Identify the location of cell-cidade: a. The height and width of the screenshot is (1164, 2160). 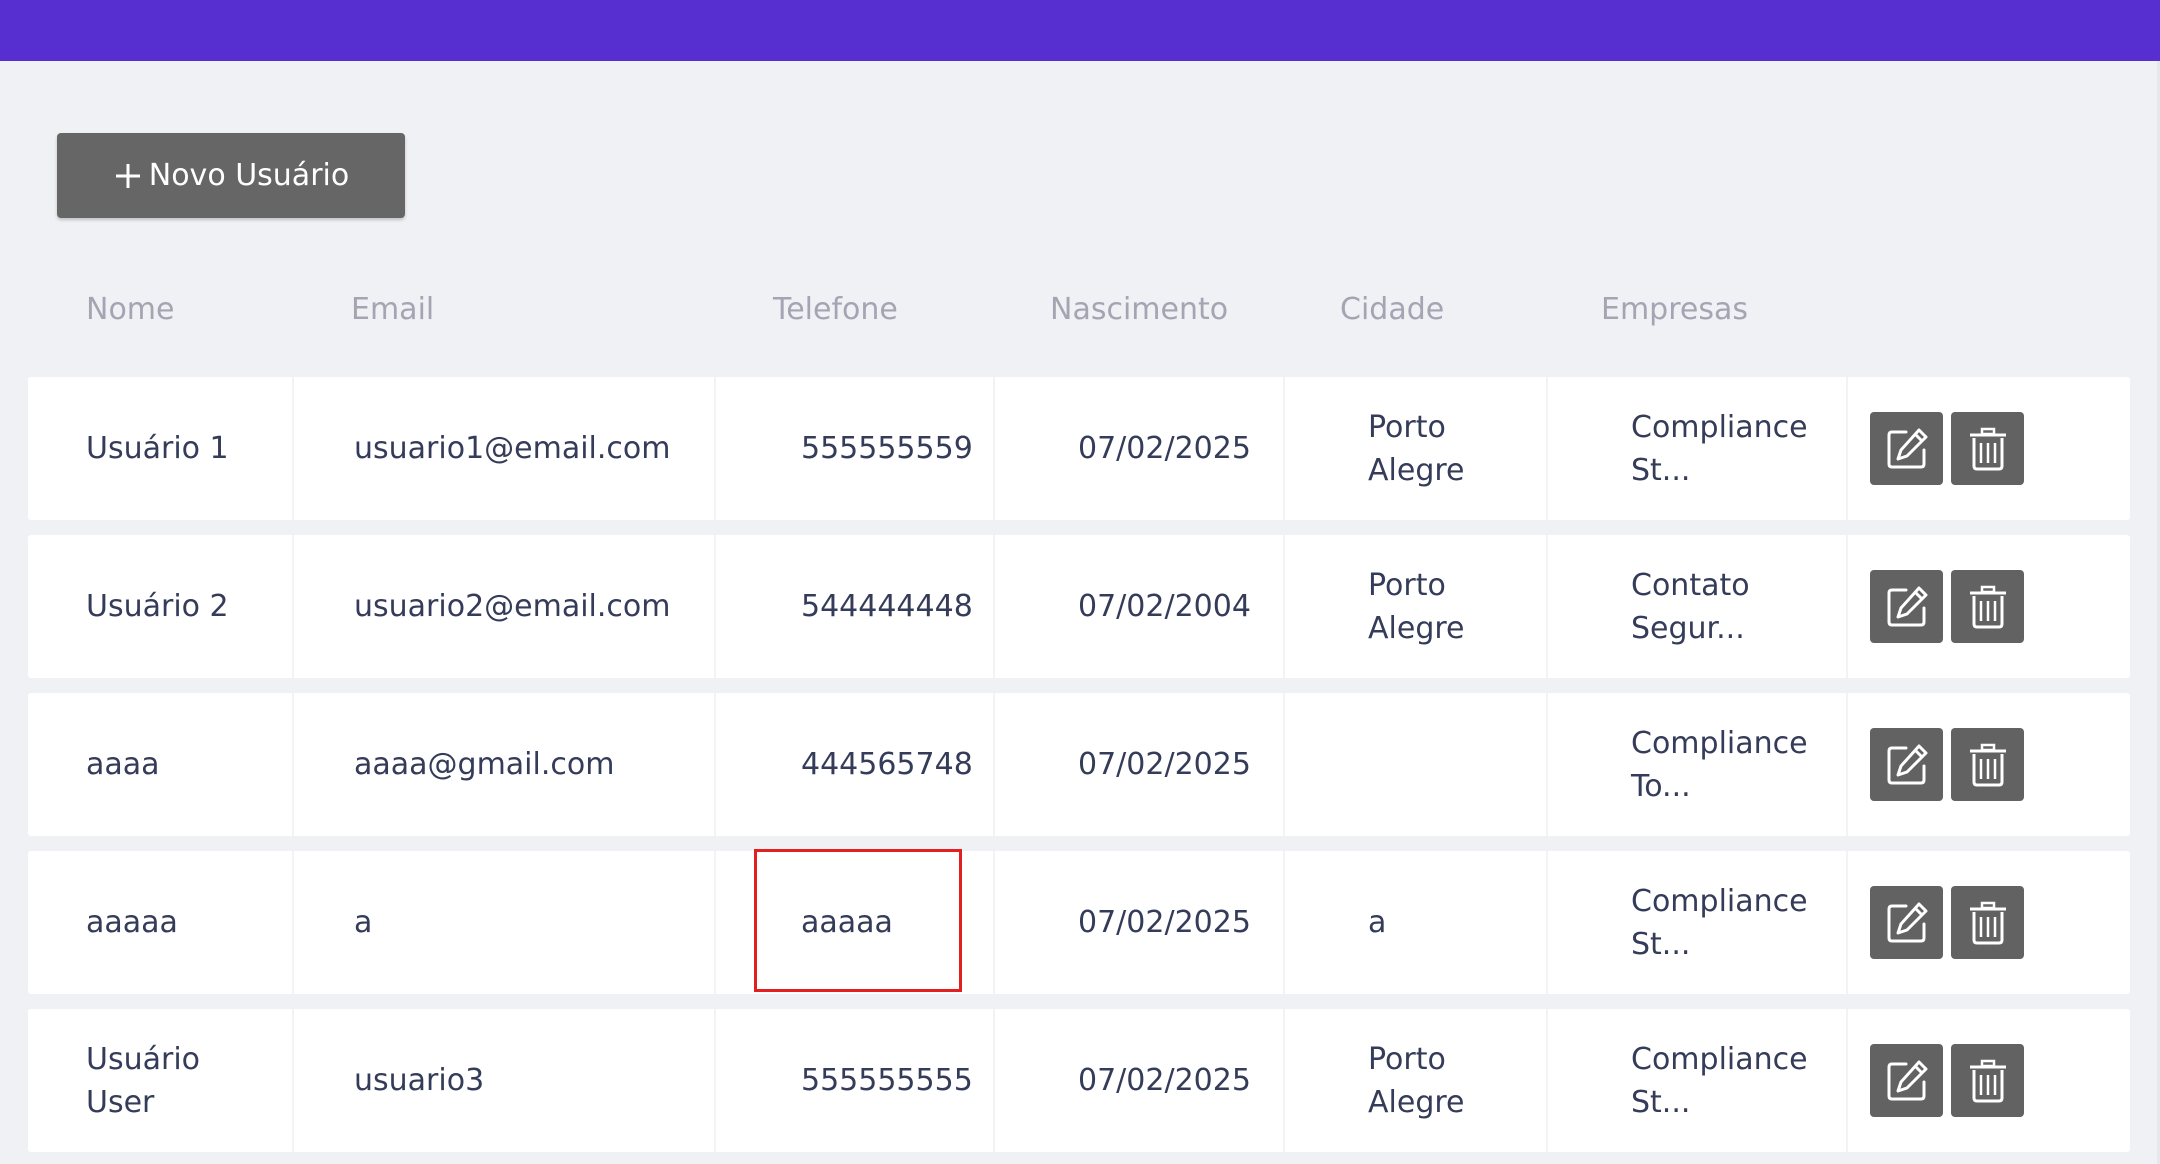
(1416, 922).